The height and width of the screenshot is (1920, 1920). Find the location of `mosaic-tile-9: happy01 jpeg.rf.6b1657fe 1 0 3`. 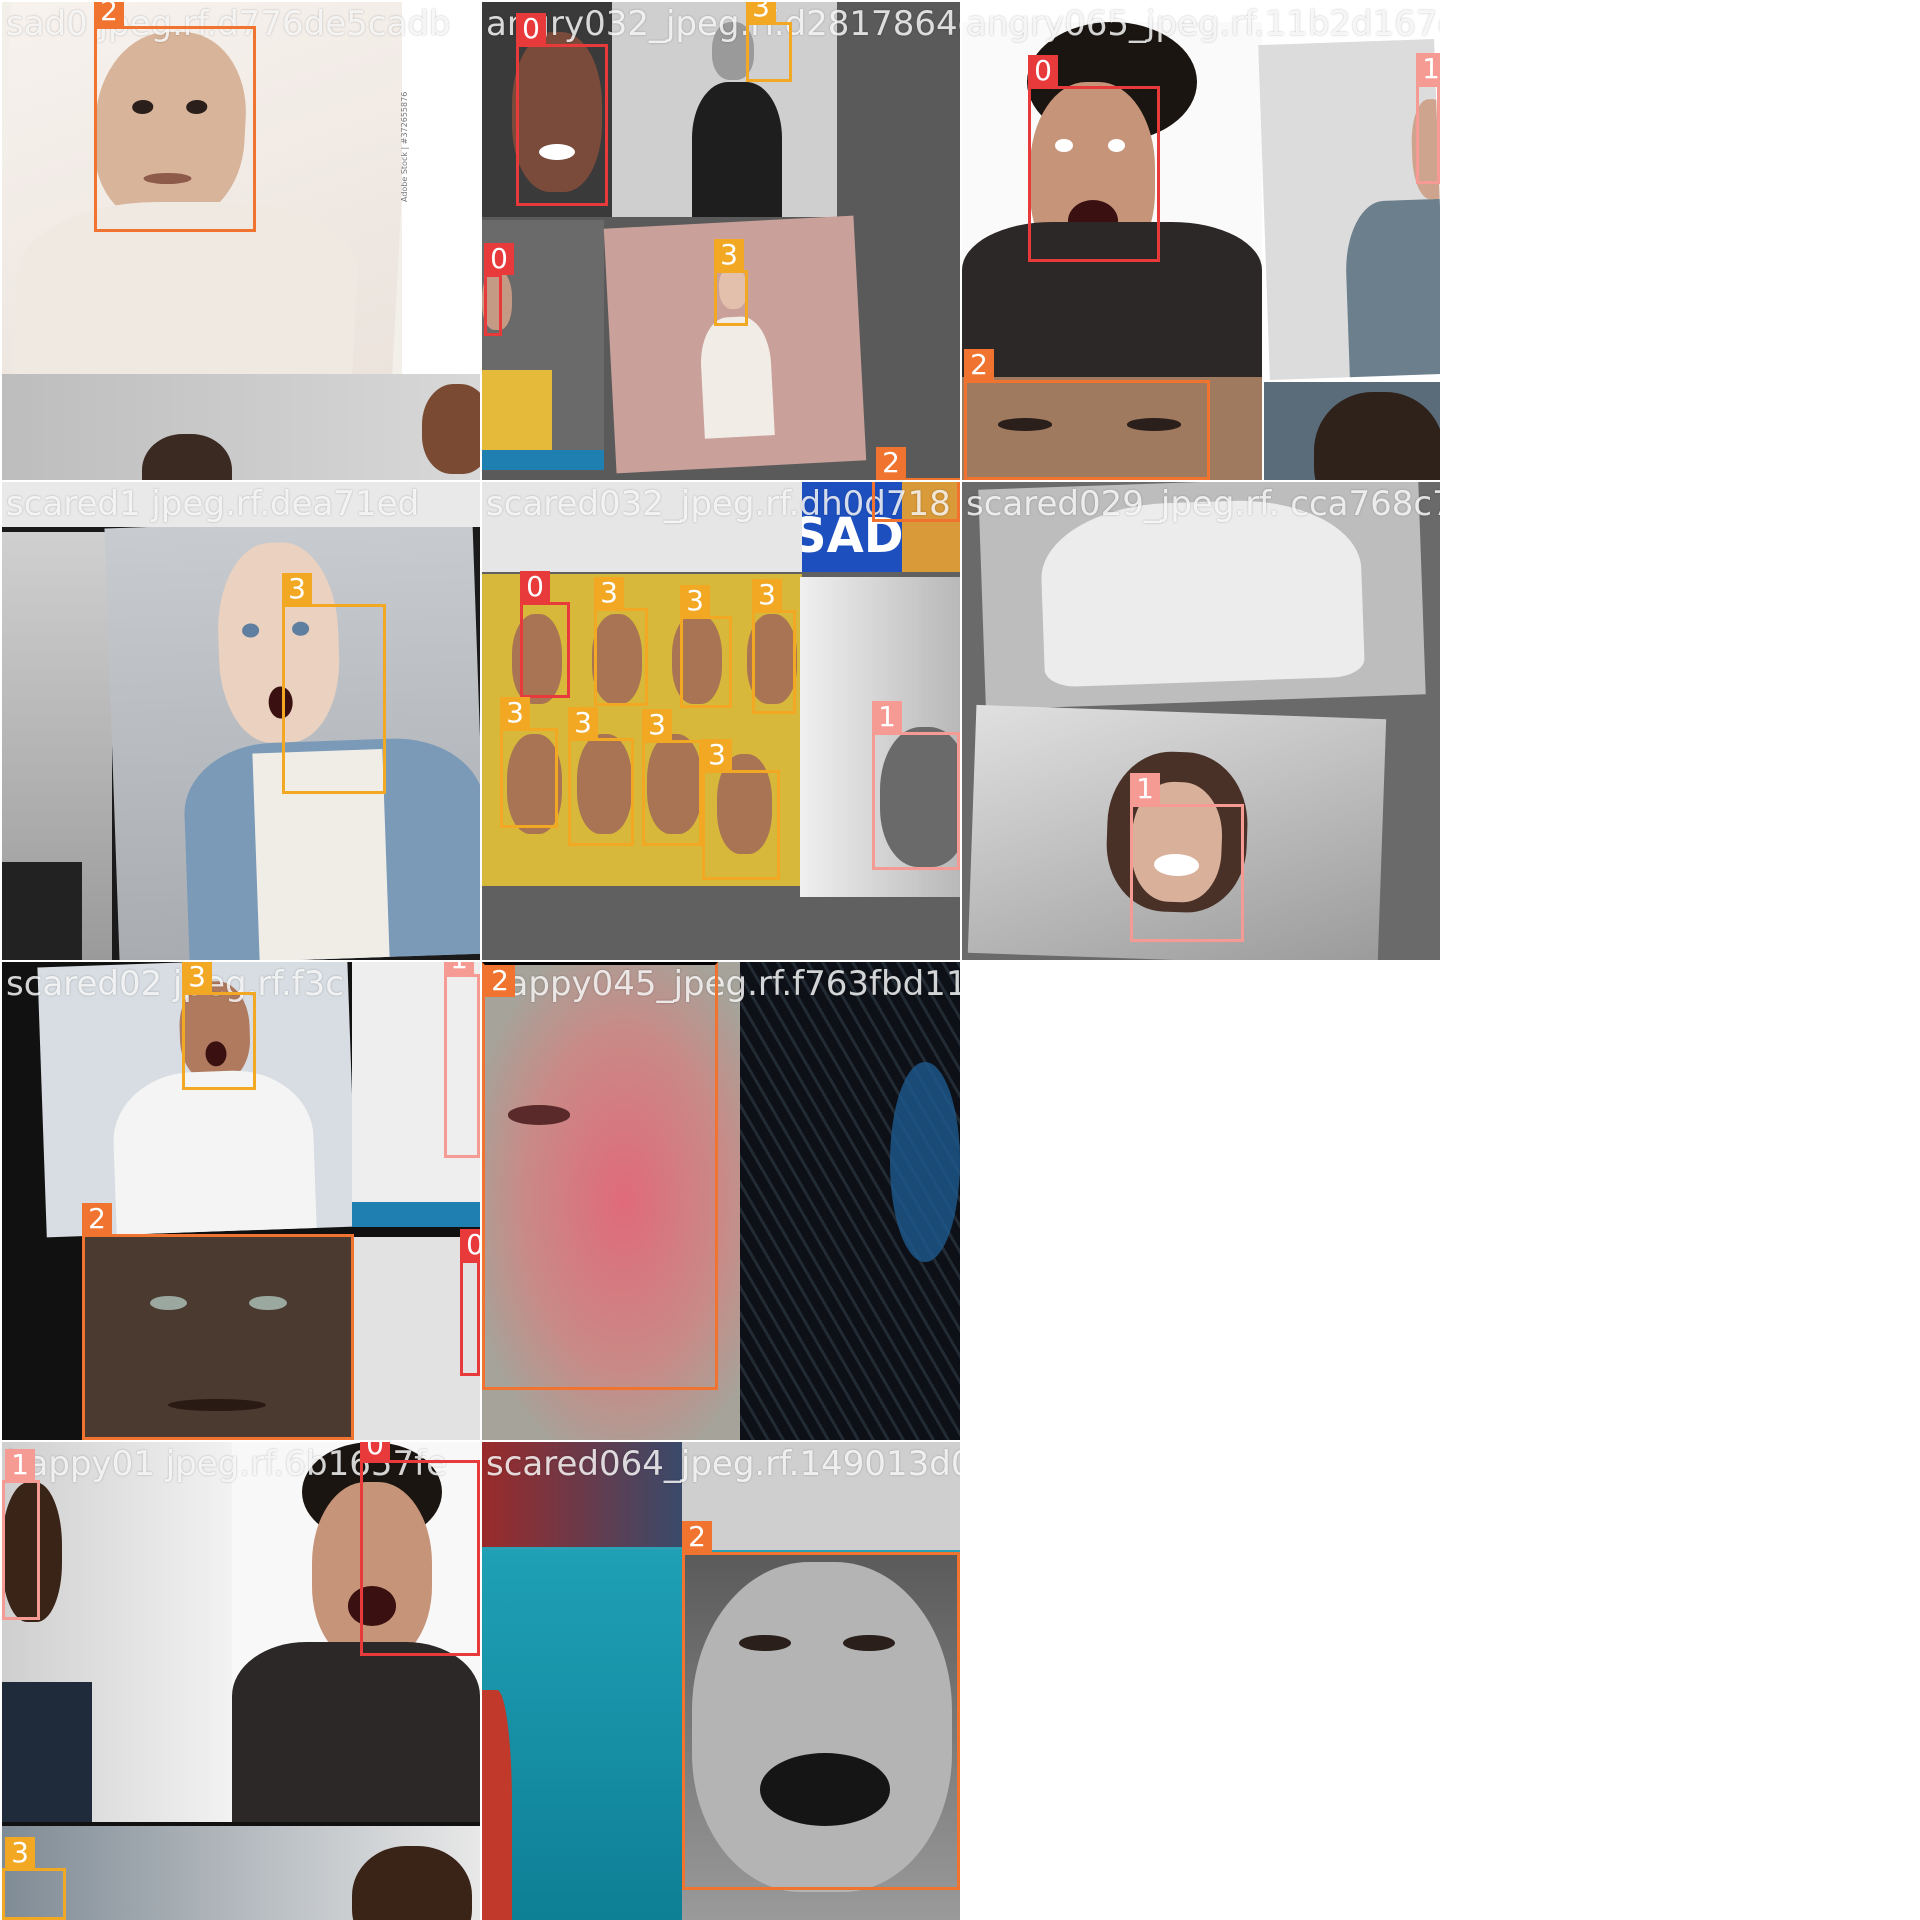

mosaic-tile-9: happy01 jpeg.rf.6b1657fe 1 0 3 is located at coordinates (241, 1681).